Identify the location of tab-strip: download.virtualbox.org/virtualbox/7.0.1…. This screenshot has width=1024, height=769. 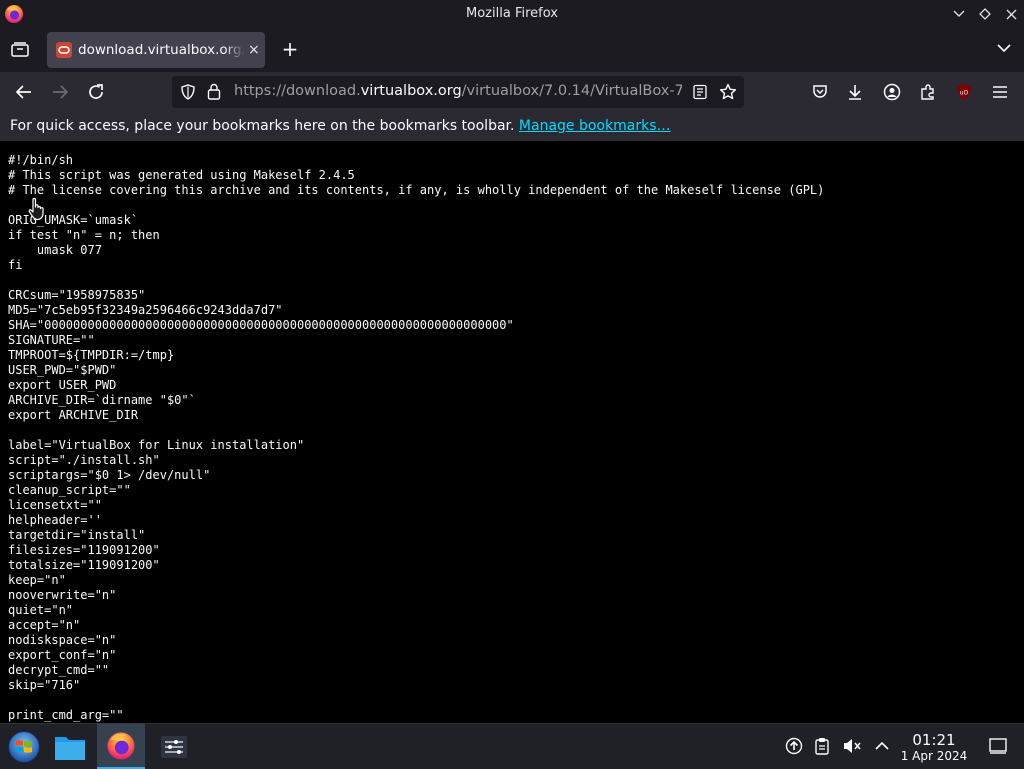
(512, 50).